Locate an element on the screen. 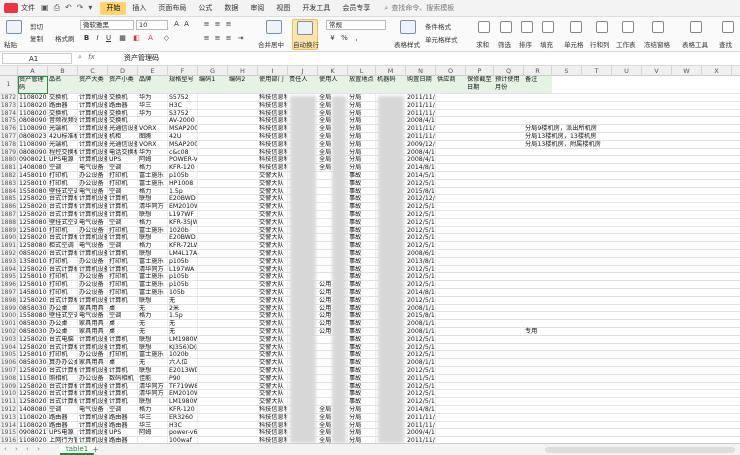 Image resolution: width=740 pixels, height=455 pixels. cell-model: p105b is located at coordinates (183, 175).